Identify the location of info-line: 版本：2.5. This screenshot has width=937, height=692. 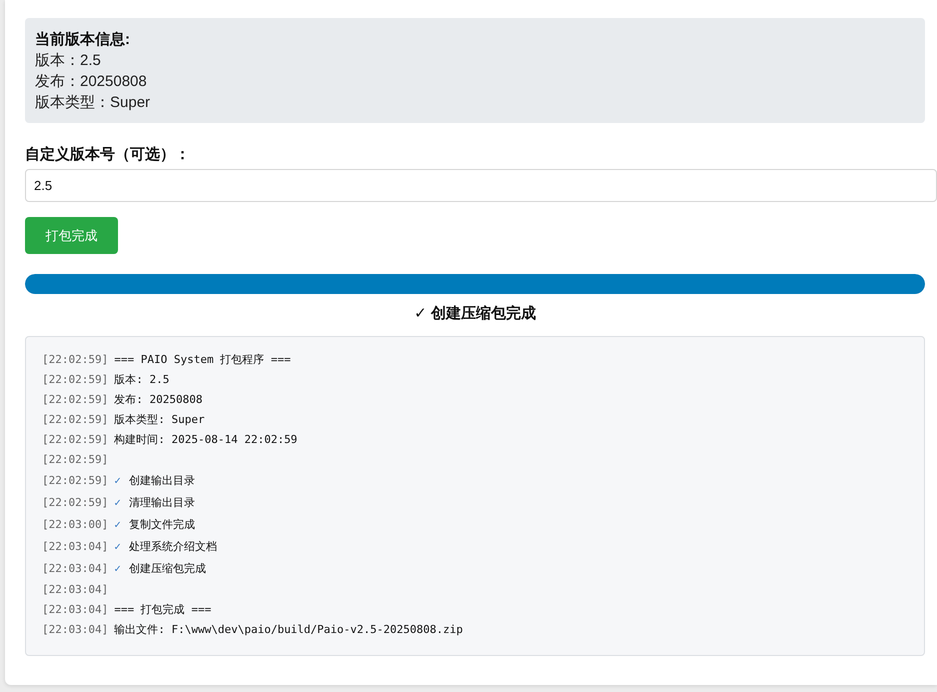
(68, 61).